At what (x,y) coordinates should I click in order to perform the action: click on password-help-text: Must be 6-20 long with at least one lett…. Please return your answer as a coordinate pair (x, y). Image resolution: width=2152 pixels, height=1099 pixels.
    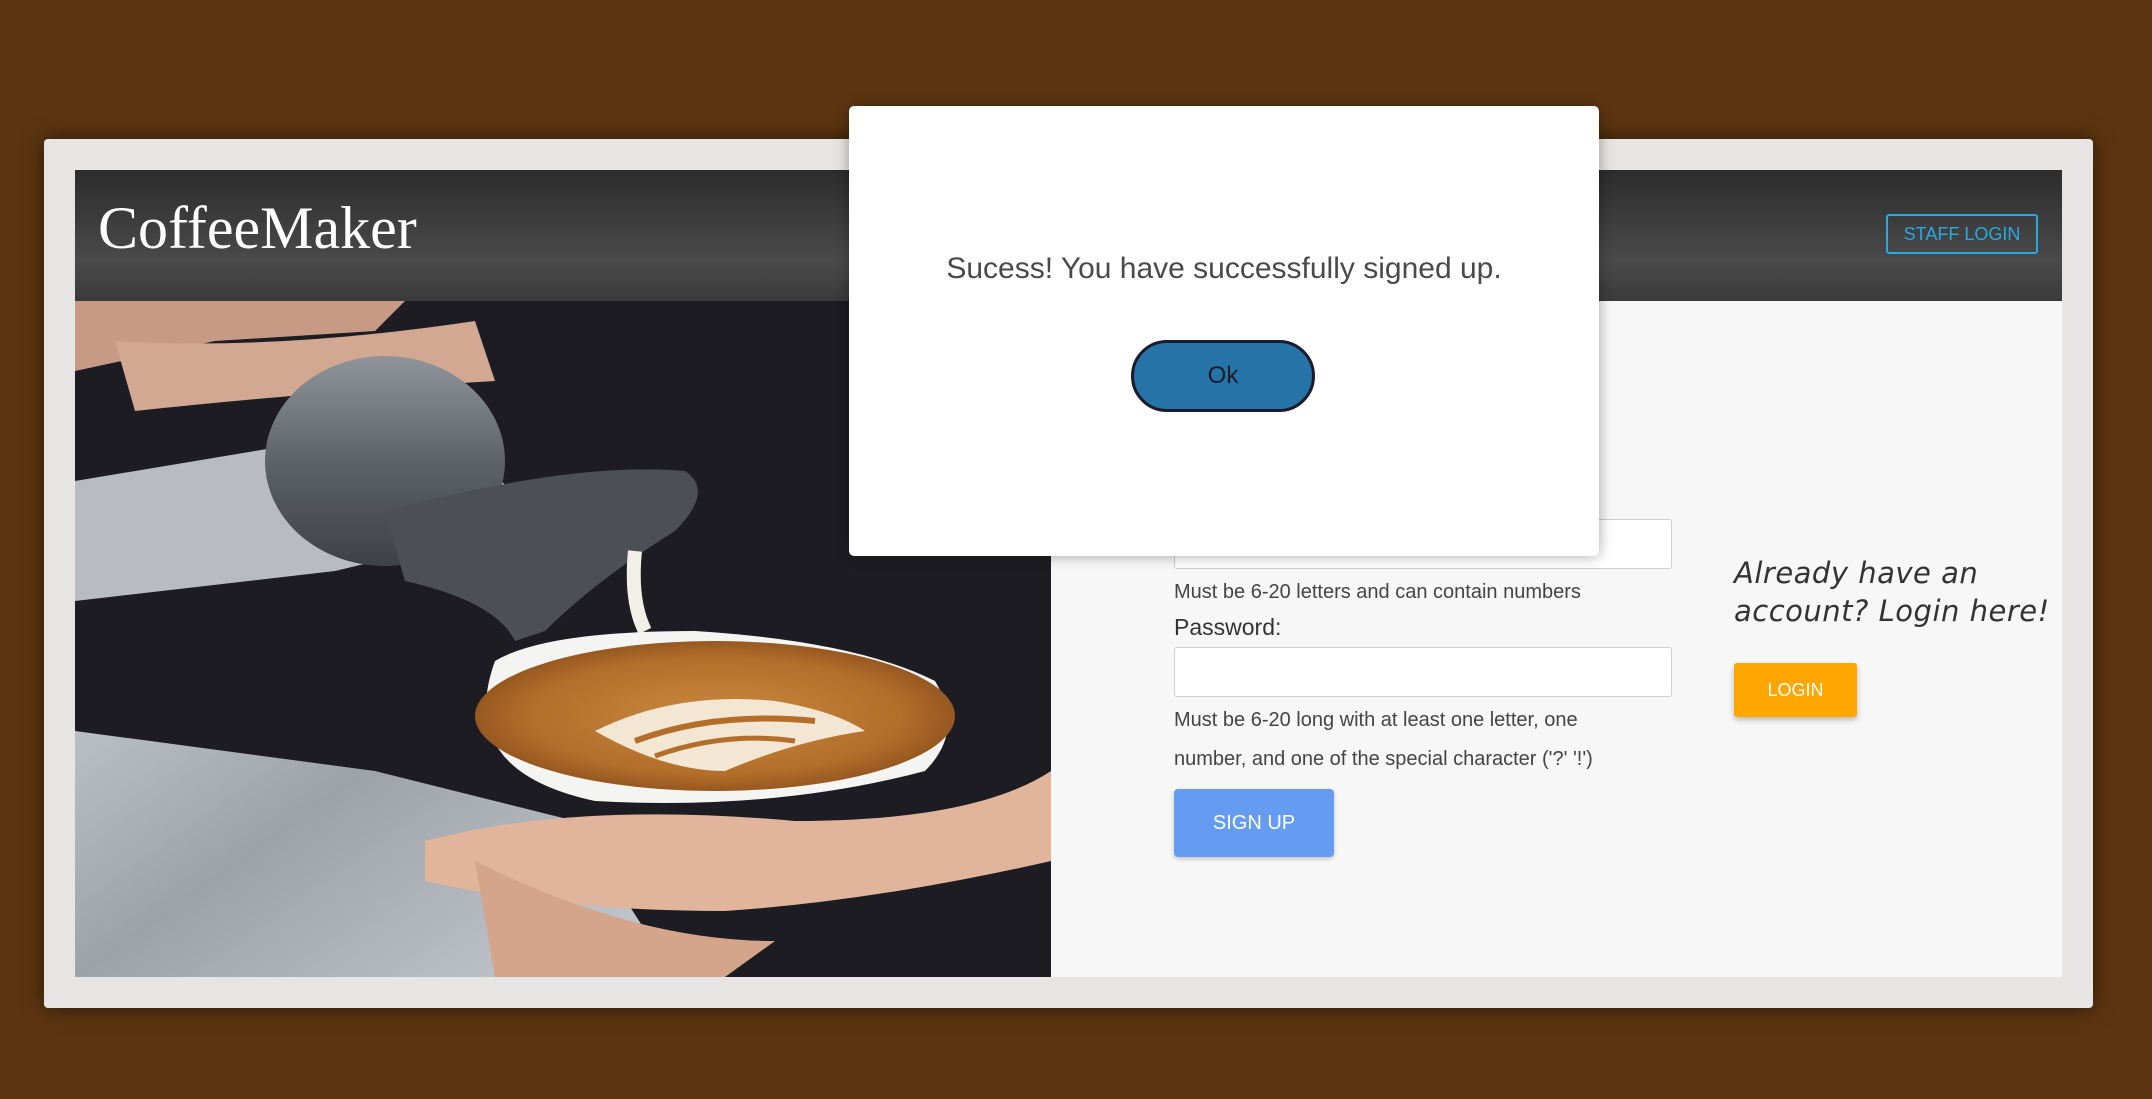
    Looking at the image, I should click on (1383, 739).